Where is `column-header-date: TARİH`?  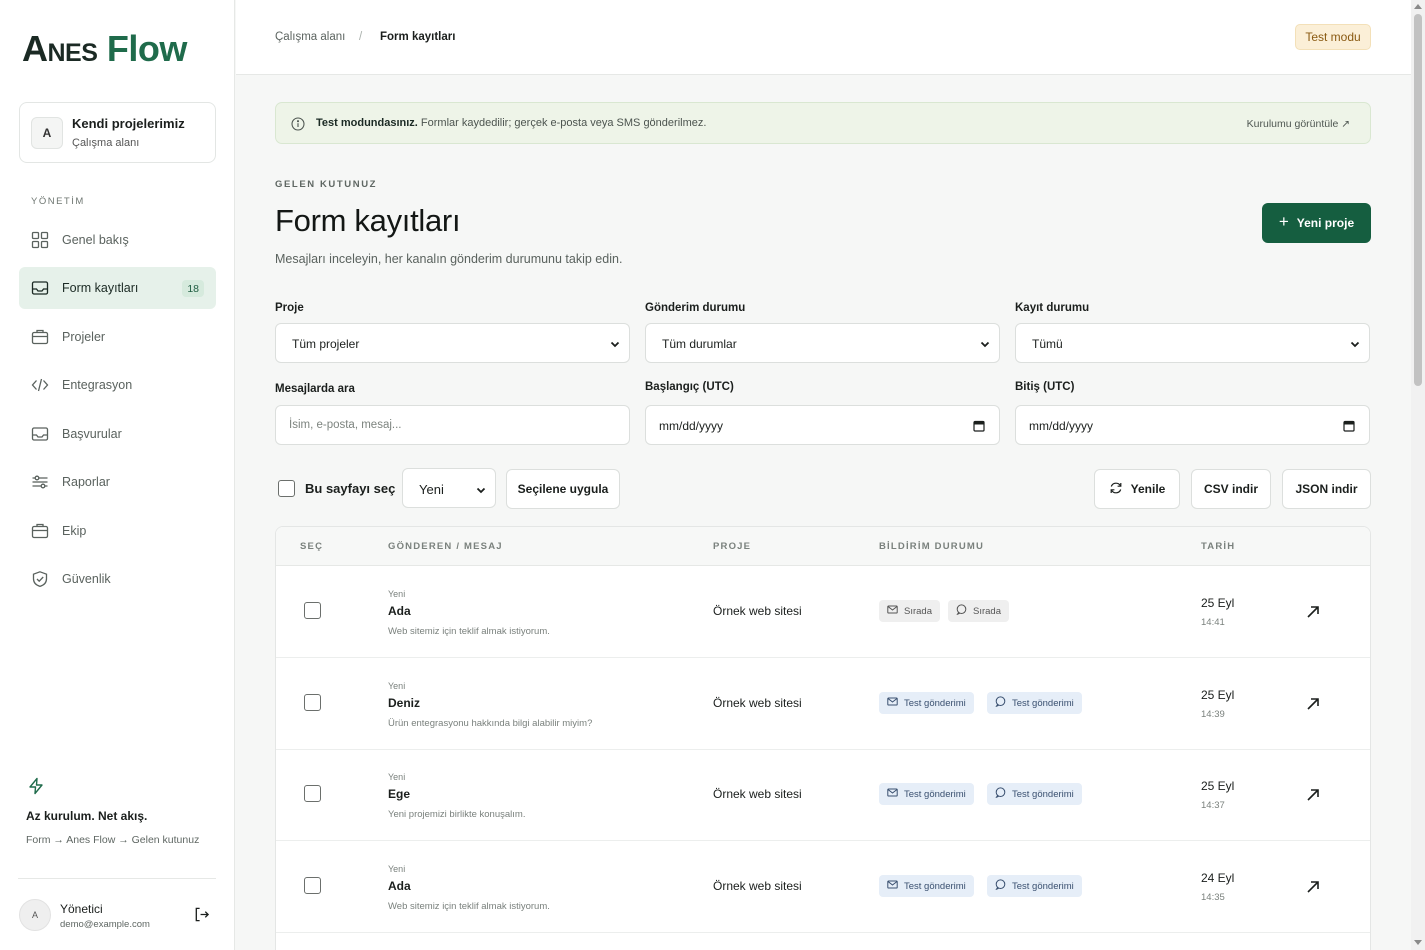 column-header-date: TARİH is located at coordinates (1218, 546).